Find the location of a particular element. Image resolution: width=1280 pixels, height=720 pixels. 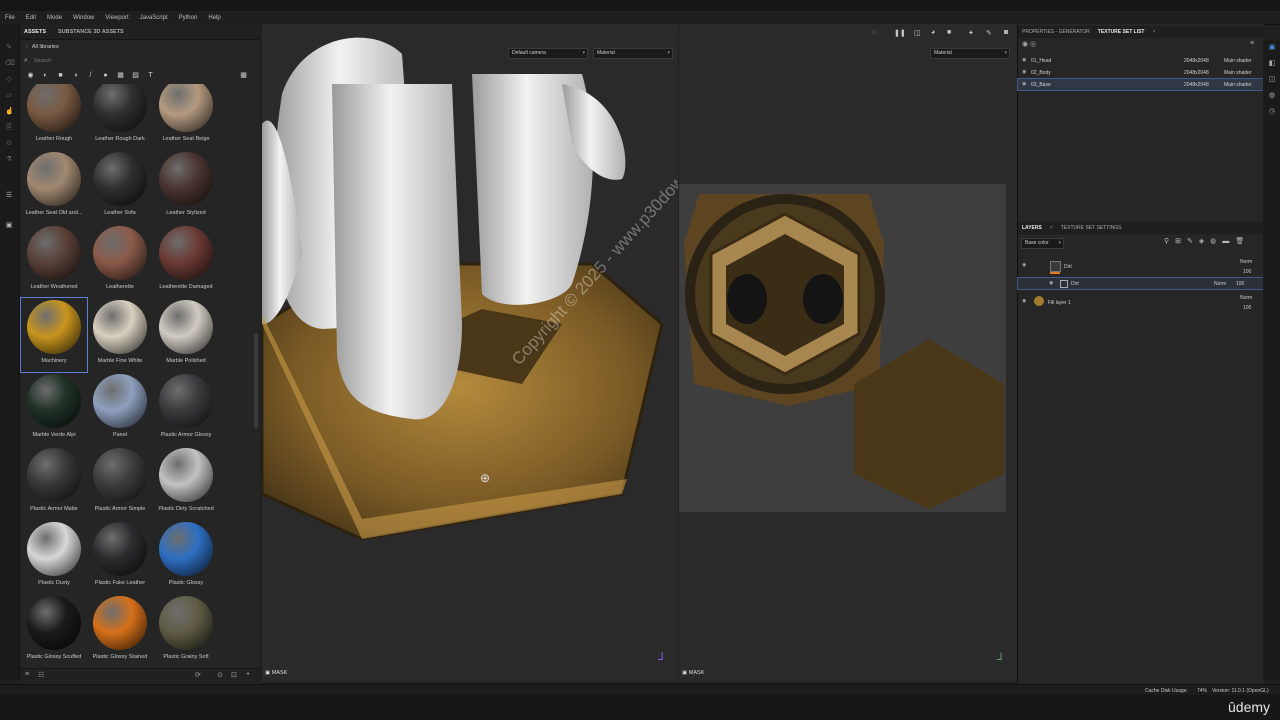

tab-texture-set-list: TEXTURE SET LIST is located at coordinates (1121, 32).